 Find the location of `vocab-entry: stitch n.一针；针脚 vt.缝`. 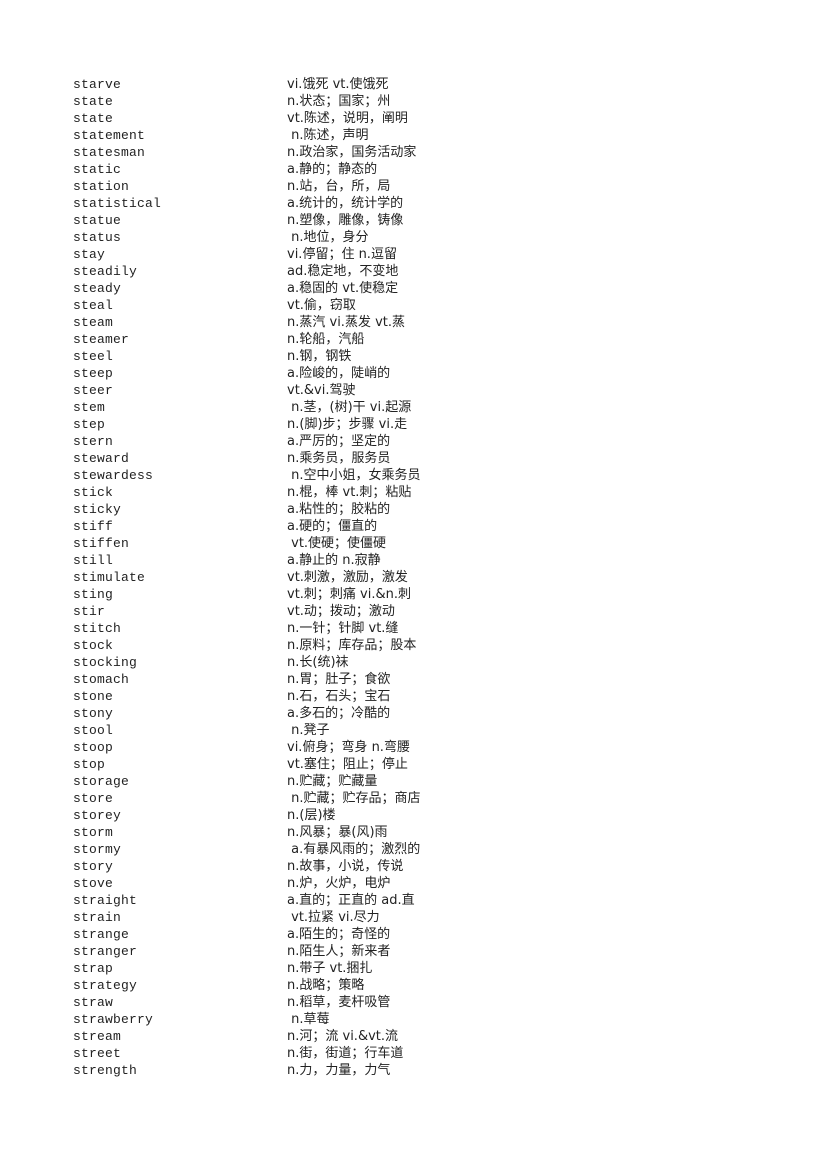

vocab-entry: stitch n.一针；针脚 vt.缝 is located at coordinates (247, 628).